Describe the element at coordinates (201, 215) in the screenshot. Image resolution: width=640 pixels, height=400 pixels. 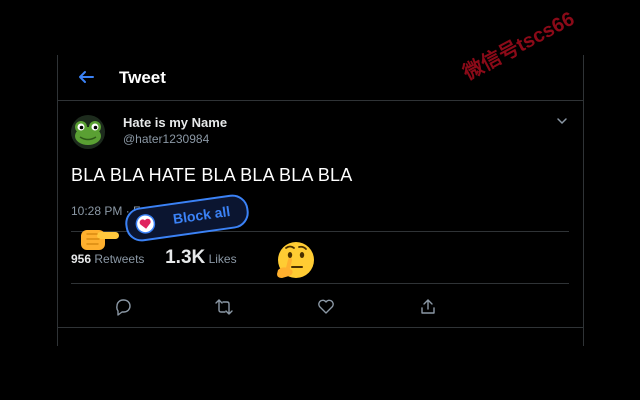
I see `block-all-label: Block all` at that location.